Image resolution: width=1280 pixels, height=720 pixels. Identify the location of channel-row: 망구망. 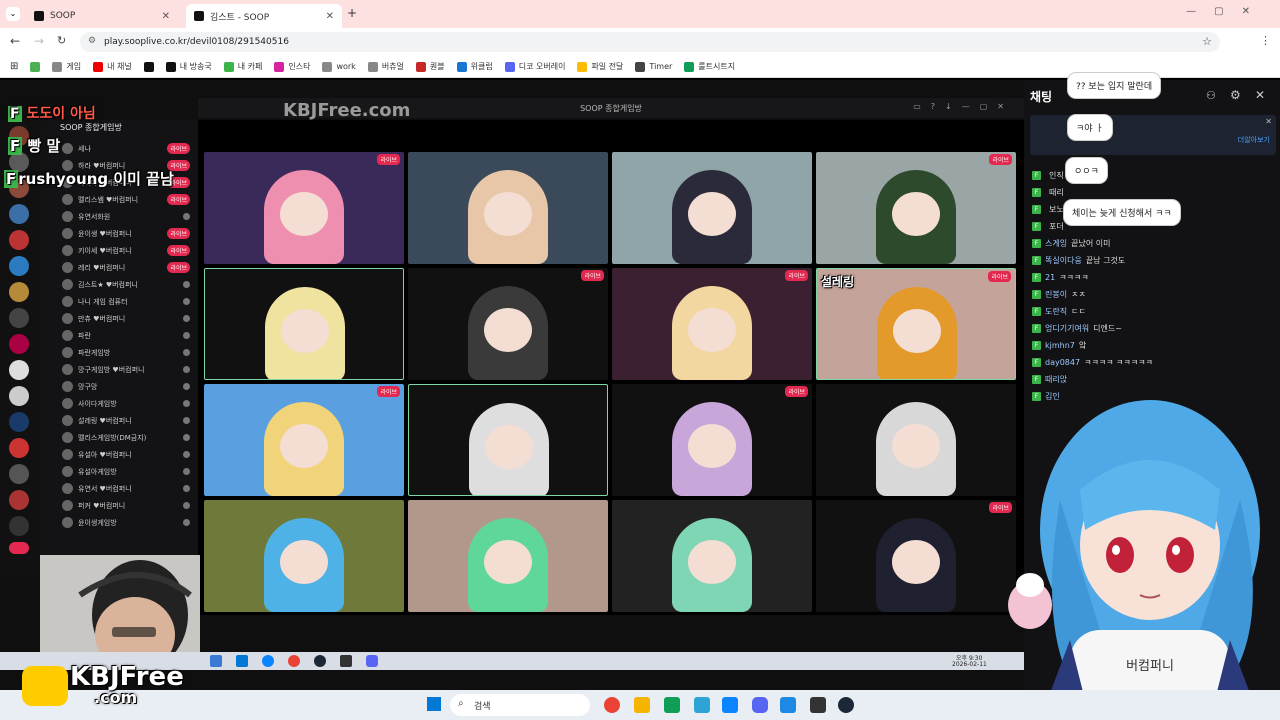
(119, 386).